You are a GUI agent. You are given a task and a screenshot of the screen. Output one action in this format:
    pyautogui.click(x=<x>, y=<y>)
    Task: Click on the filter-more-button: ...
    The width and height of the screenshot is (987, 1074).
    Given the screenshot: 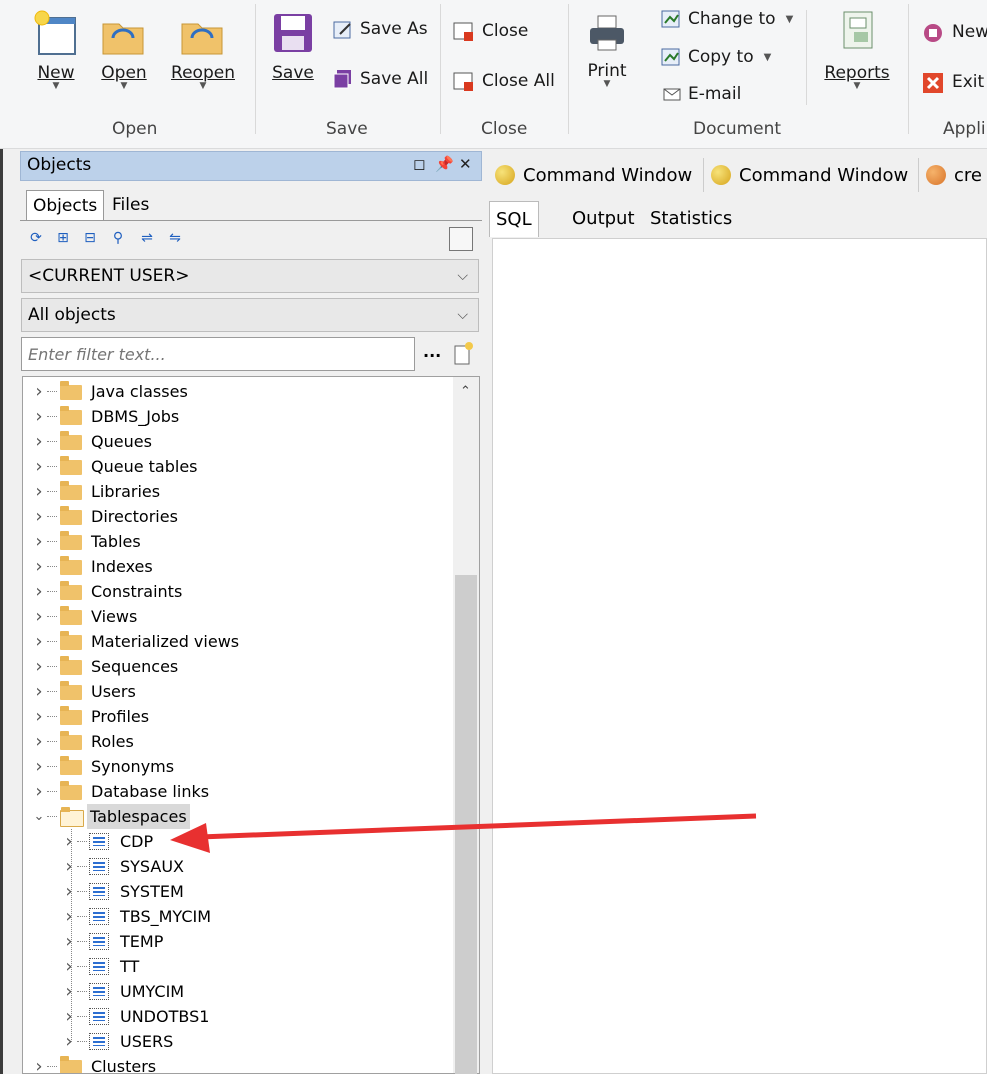 What is the action you would take?
    pyautogui.click(x=432, y=351)
    